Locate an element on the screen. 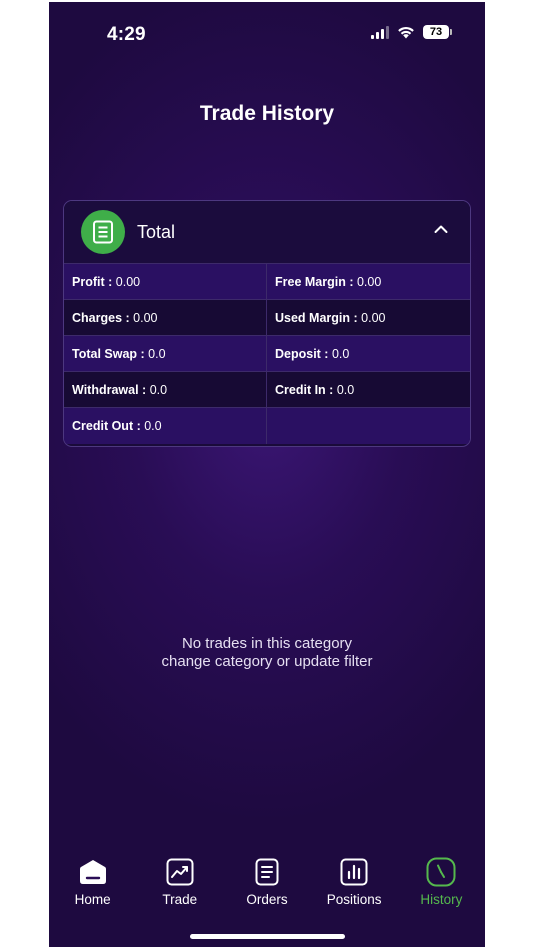  stat-empty-cell is located at coordinates (368, 426).